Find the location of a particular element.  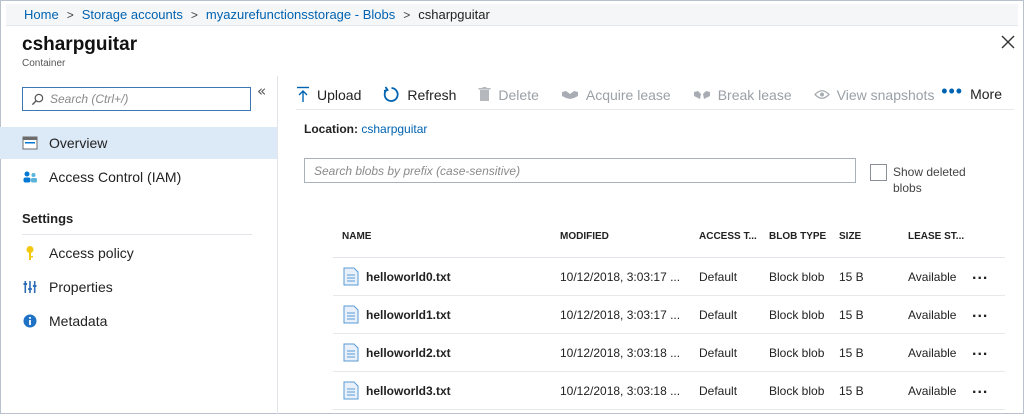

upload-label: Upload is located at coordinates (339, 94).